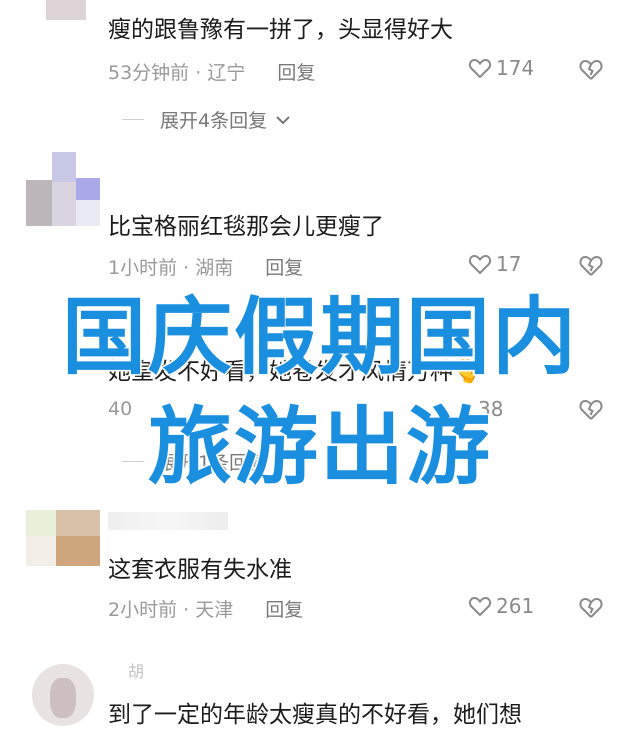  What do you see at coordinates (226, 73) in the screenshot?
I see `comment-location: 辽宁` at bounding box center [226, 73].